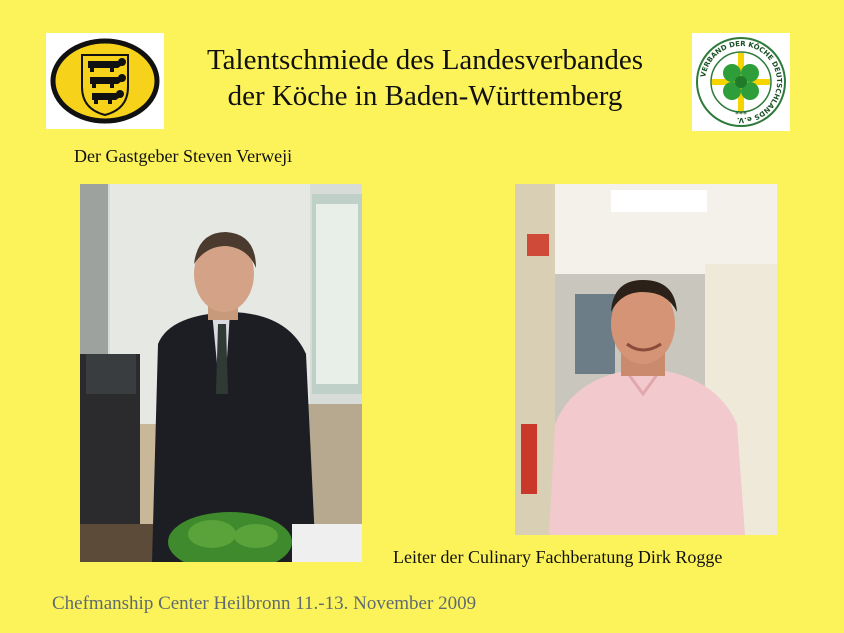 This screenshot has width=844, height=633. I want to click on title-line-2: der Köche in Baden-Württemberg, so click(425, 96).